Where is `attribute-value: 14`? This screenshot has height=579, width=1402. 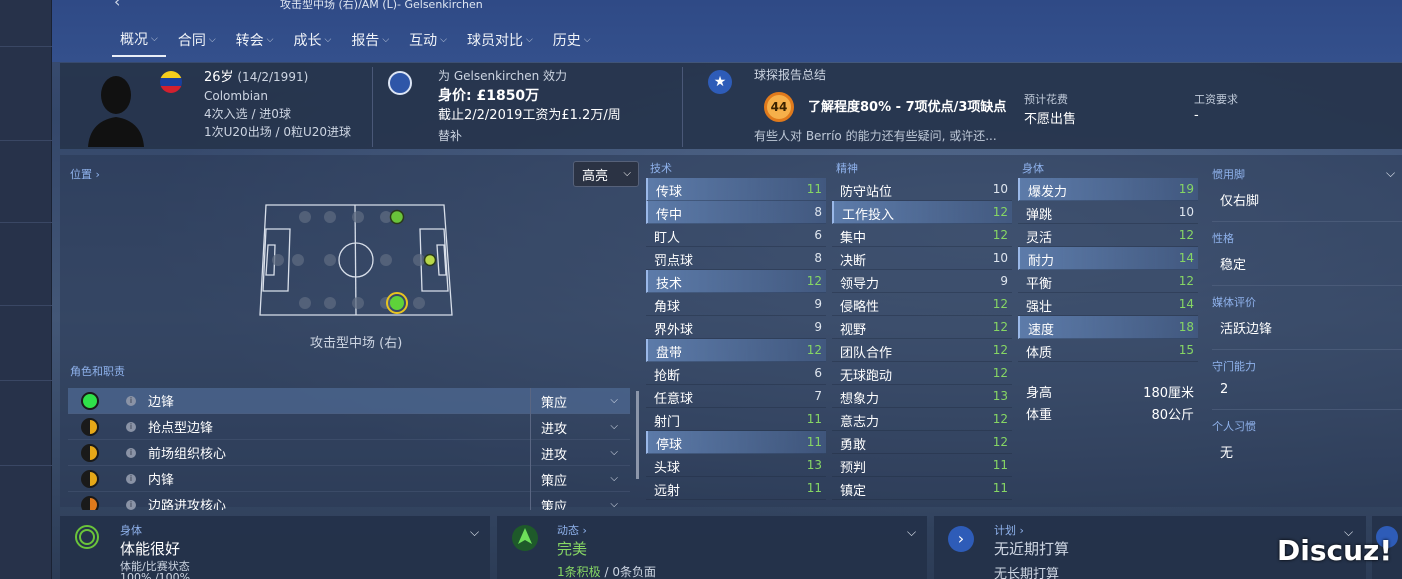 attribute-value: 14 is located at coordinates (1186, 304).